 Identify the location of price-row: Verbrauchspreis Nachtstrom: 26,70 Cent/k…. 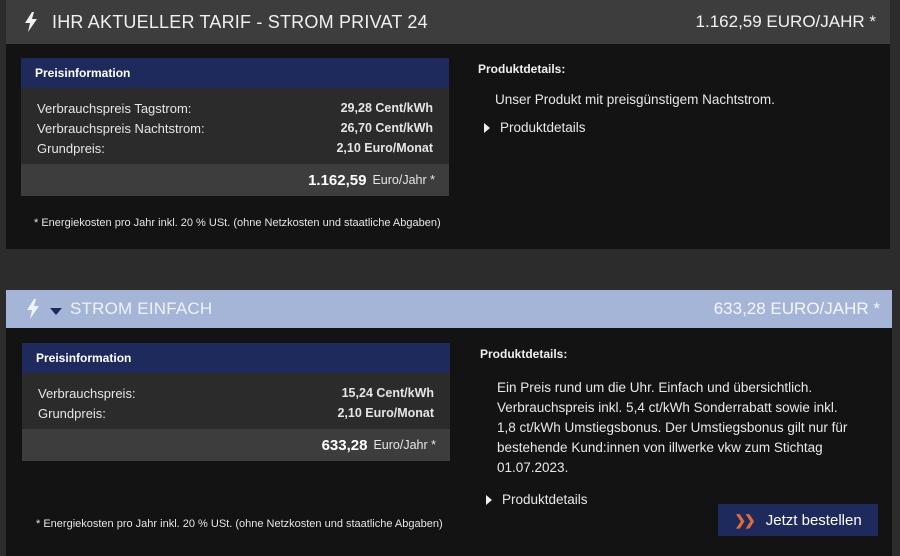
(235, 128).